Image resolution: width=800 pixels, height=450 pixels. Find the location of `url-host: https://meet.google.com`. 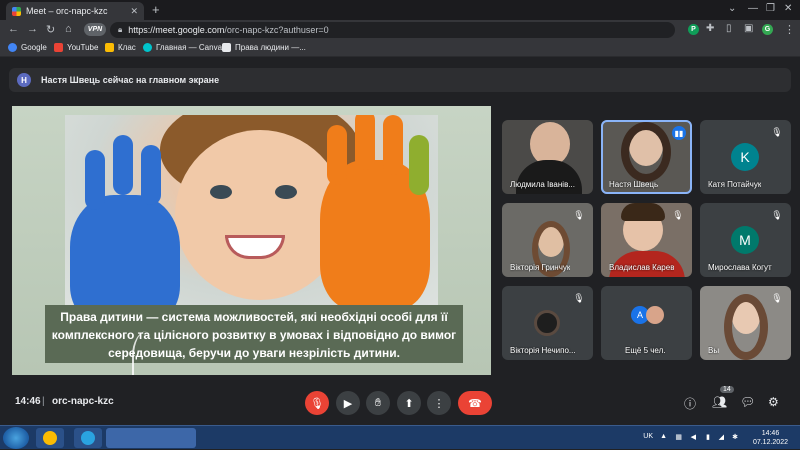

url-host: https://meet.google.com is located at coordinates (176, 30).